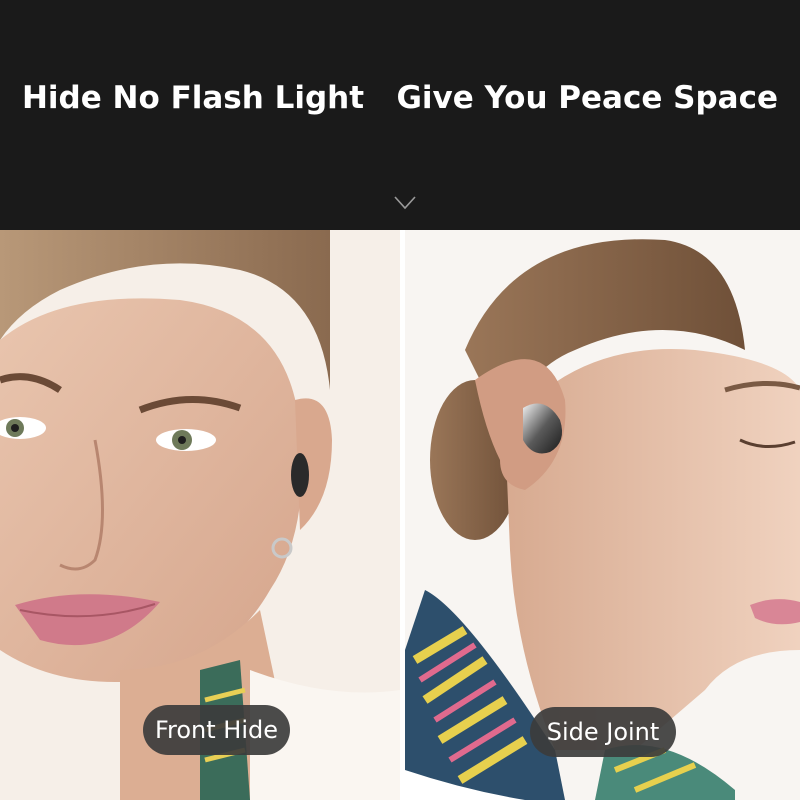 The image size is (800, 800). What do you see at coordinates (405, 203) in the screenshot?
I see `chevron-down-icon` at bounding box center [405, 203].